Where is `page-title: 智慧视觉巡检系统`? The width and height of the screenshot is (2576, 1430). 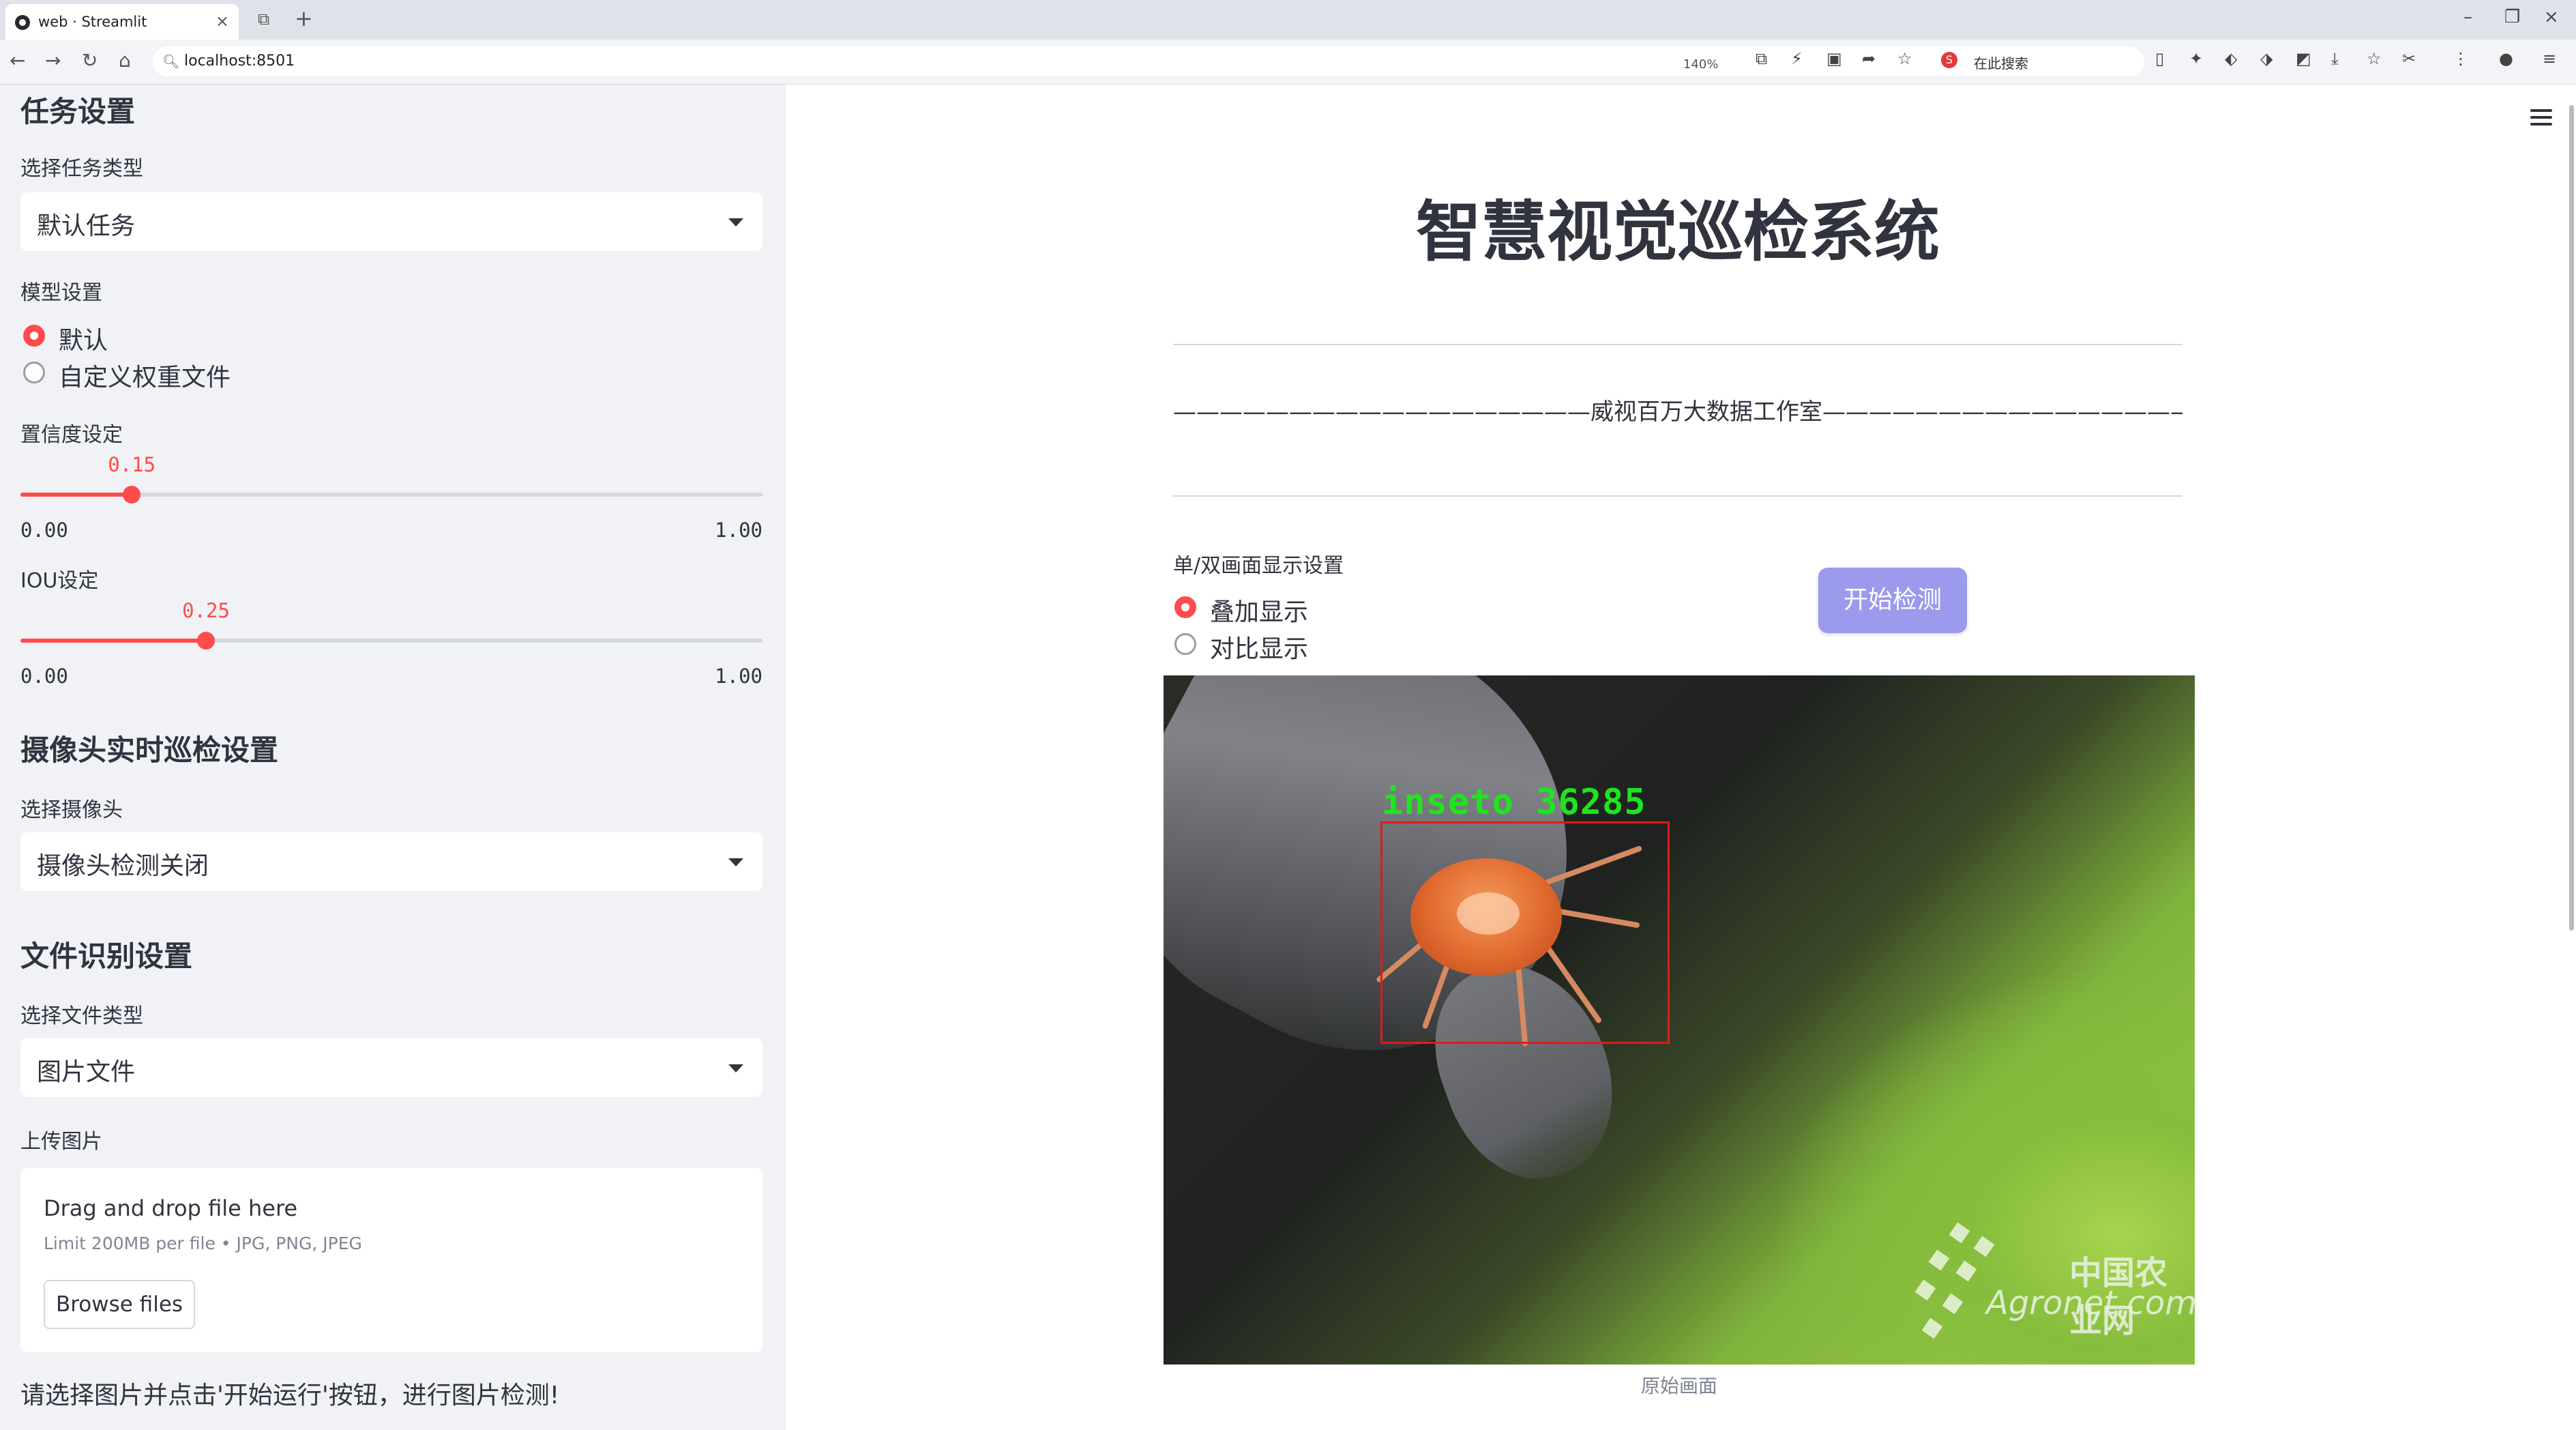 page-title: 智慧视觉巡检系统 is located at coordinates (1678, 232).